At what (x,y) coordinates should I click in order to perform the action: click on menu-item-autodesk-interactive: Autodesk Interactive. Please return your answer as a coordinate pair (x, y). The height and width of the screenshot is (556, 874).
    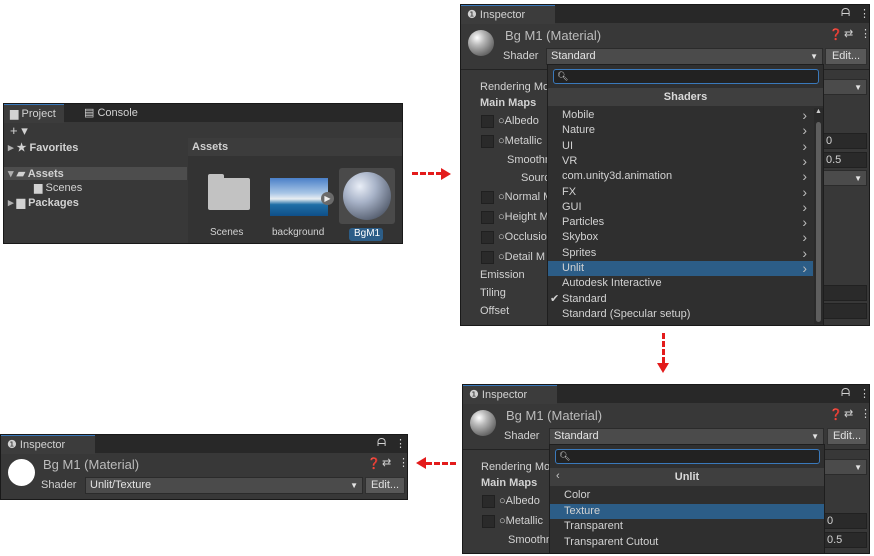
    Looking at the image, I should click on (680, 283).